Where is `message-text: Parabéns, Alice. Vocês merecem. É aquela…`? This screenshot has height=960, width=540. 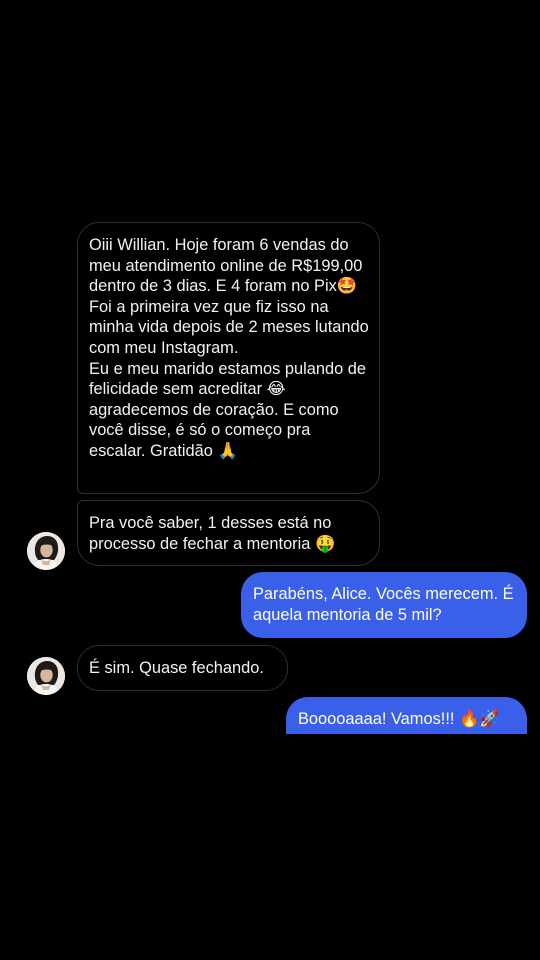 message-text: Parabéns, Alice. Vocês merecem. É aquela… is located at coordinates (386, 604).